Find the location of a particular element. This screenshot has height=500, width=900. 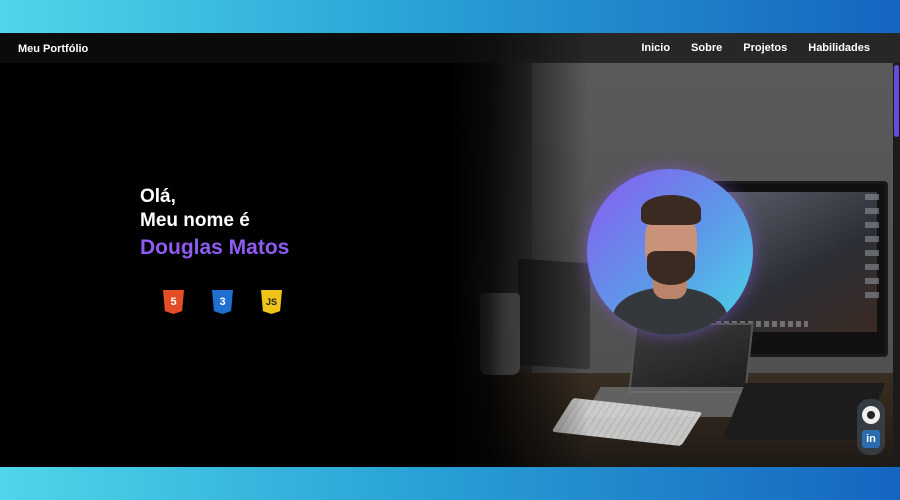

hero-text: Olá, Meu nome é Douglas Matos is located at coordinates (214, 224).